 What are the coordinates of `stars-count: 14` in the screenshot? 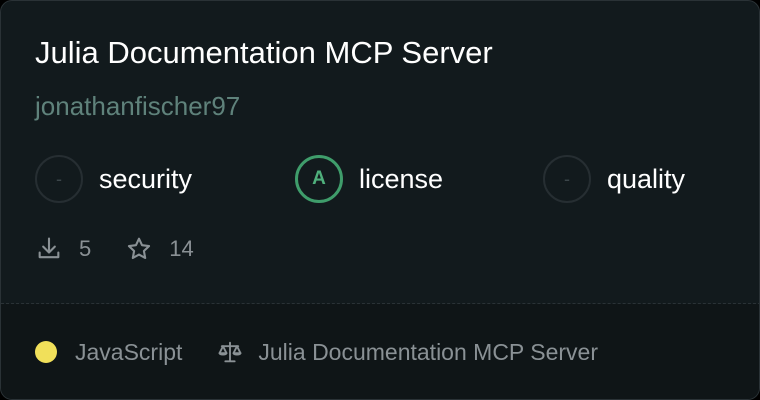 It's located at (181, 248).